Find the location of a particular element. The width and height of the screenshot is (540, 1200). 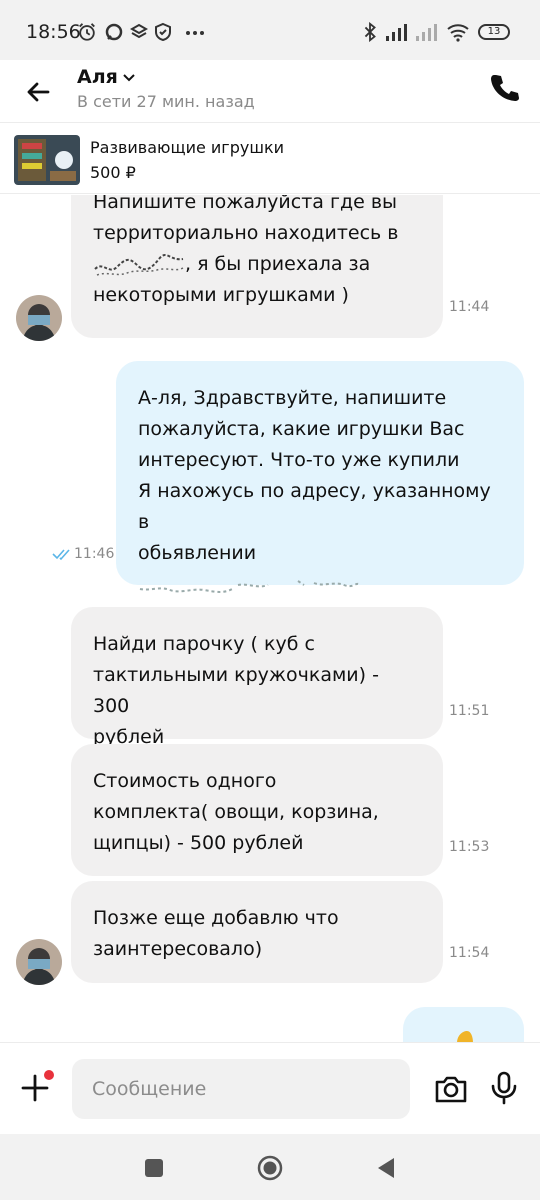

back-arrow-icon is located at coordinates (38, 92).